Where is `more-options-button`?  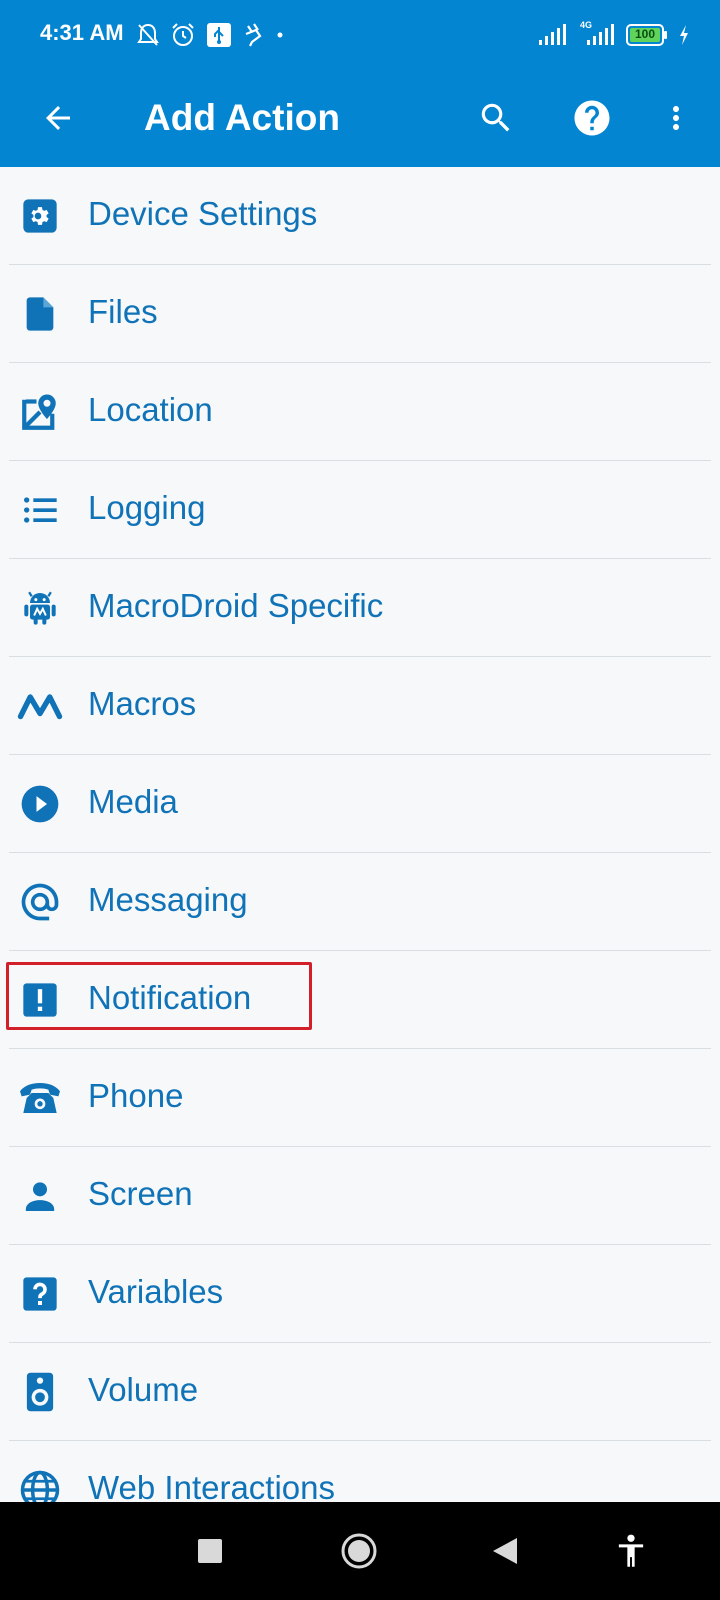
more-options-button is located at coordinates (676, 118).